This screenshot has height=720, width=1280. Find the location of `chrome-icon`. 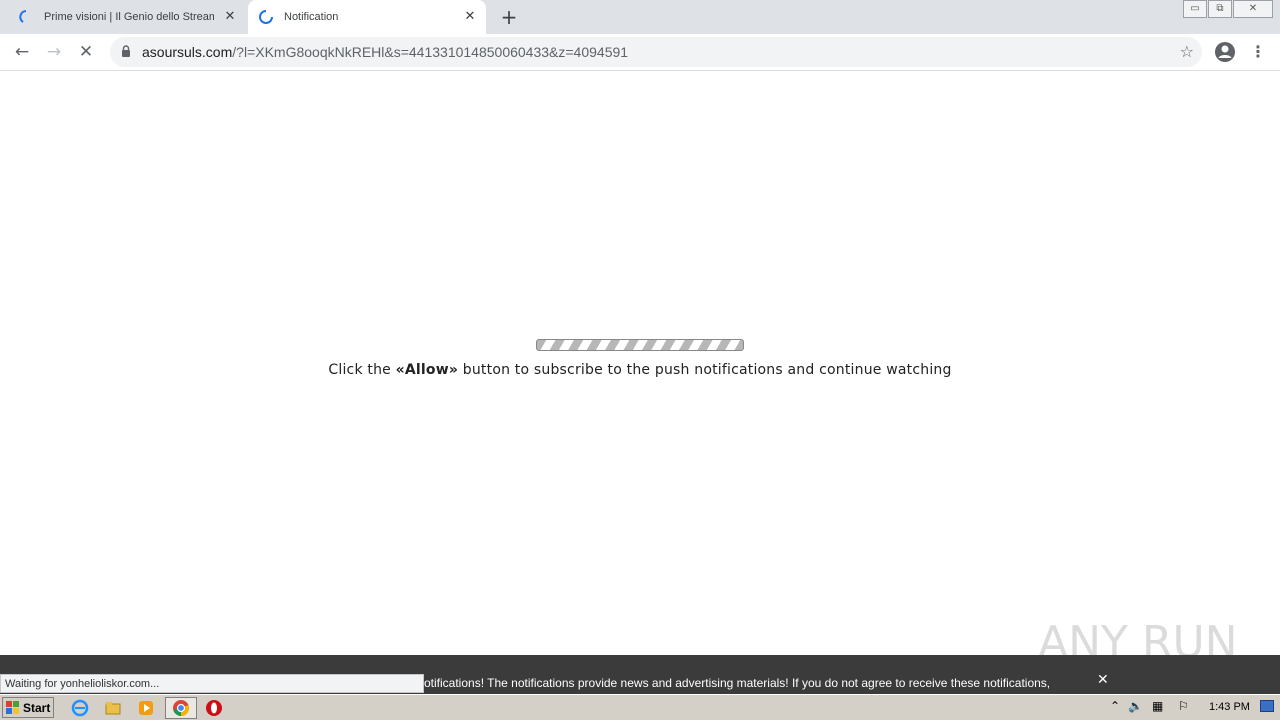

chrome-icon is located at coordinates (181, 708).